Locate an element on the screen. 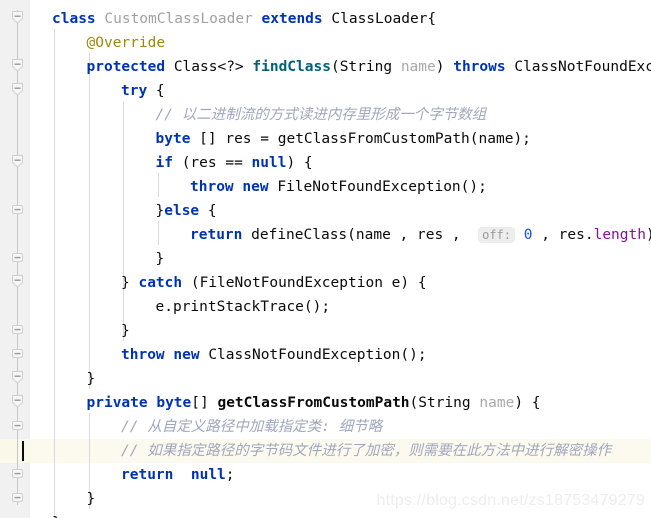 The width and height of the screenshot is (651, 518). inlay-hint-label: off: is located at coordinates (497, 235).